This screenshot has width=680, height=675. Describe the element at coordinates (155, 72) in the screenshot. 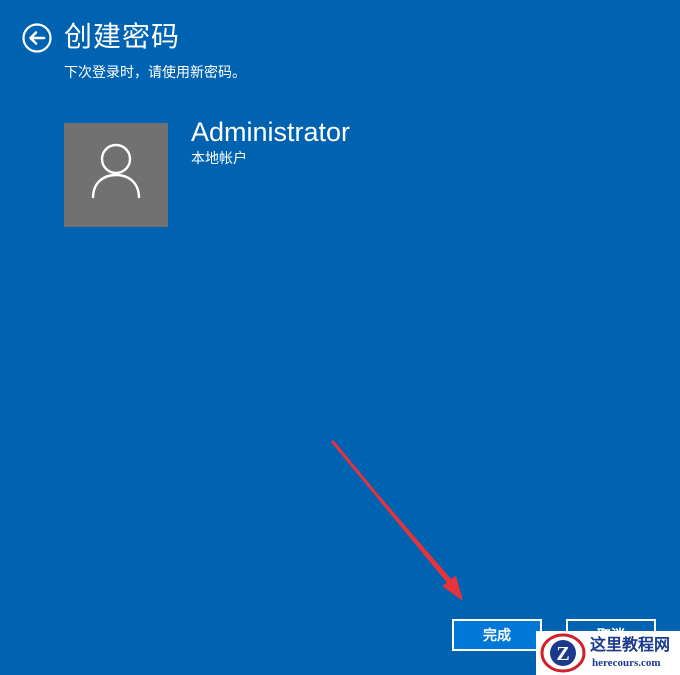

I see `page-subtitle: 下次登录时，请使用新密码。` at that location.